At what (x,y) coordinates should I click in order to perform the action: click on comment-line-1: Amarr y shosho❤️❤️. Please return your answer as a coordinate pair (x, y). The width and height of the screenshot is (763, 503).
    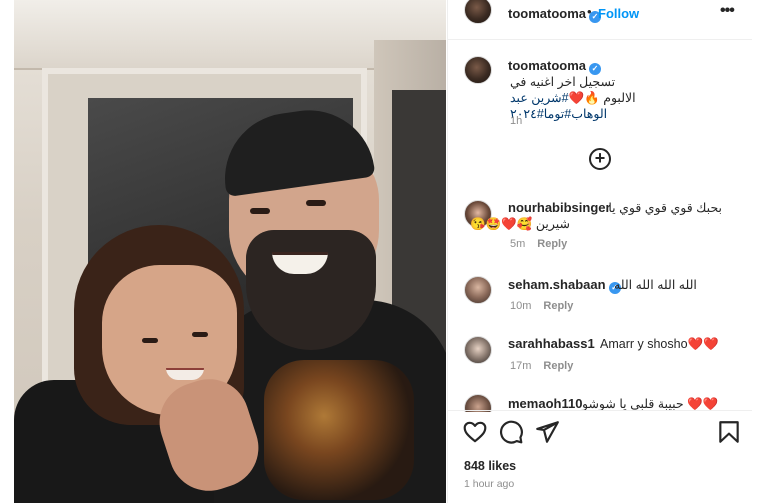
    Looking at the image, I should click on (659, 344).